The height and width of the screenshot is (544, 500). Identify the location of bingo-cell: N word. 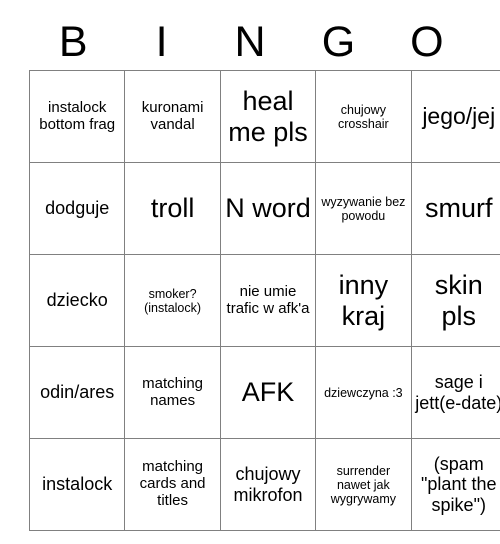
(268, 208).